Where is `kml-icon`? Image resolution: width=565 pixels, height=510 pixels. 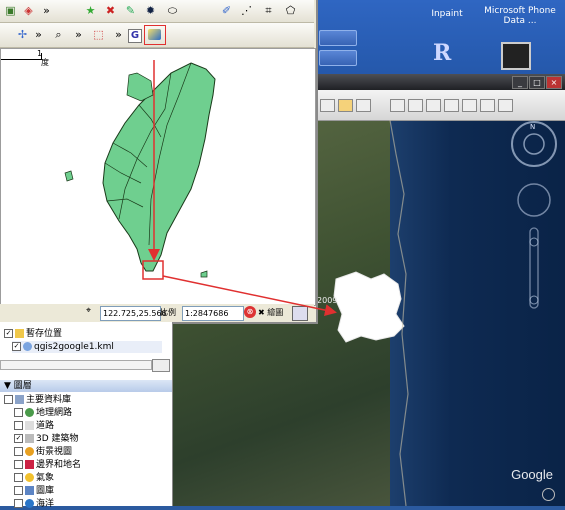 kml-icon is located at coordinates (27, 346).